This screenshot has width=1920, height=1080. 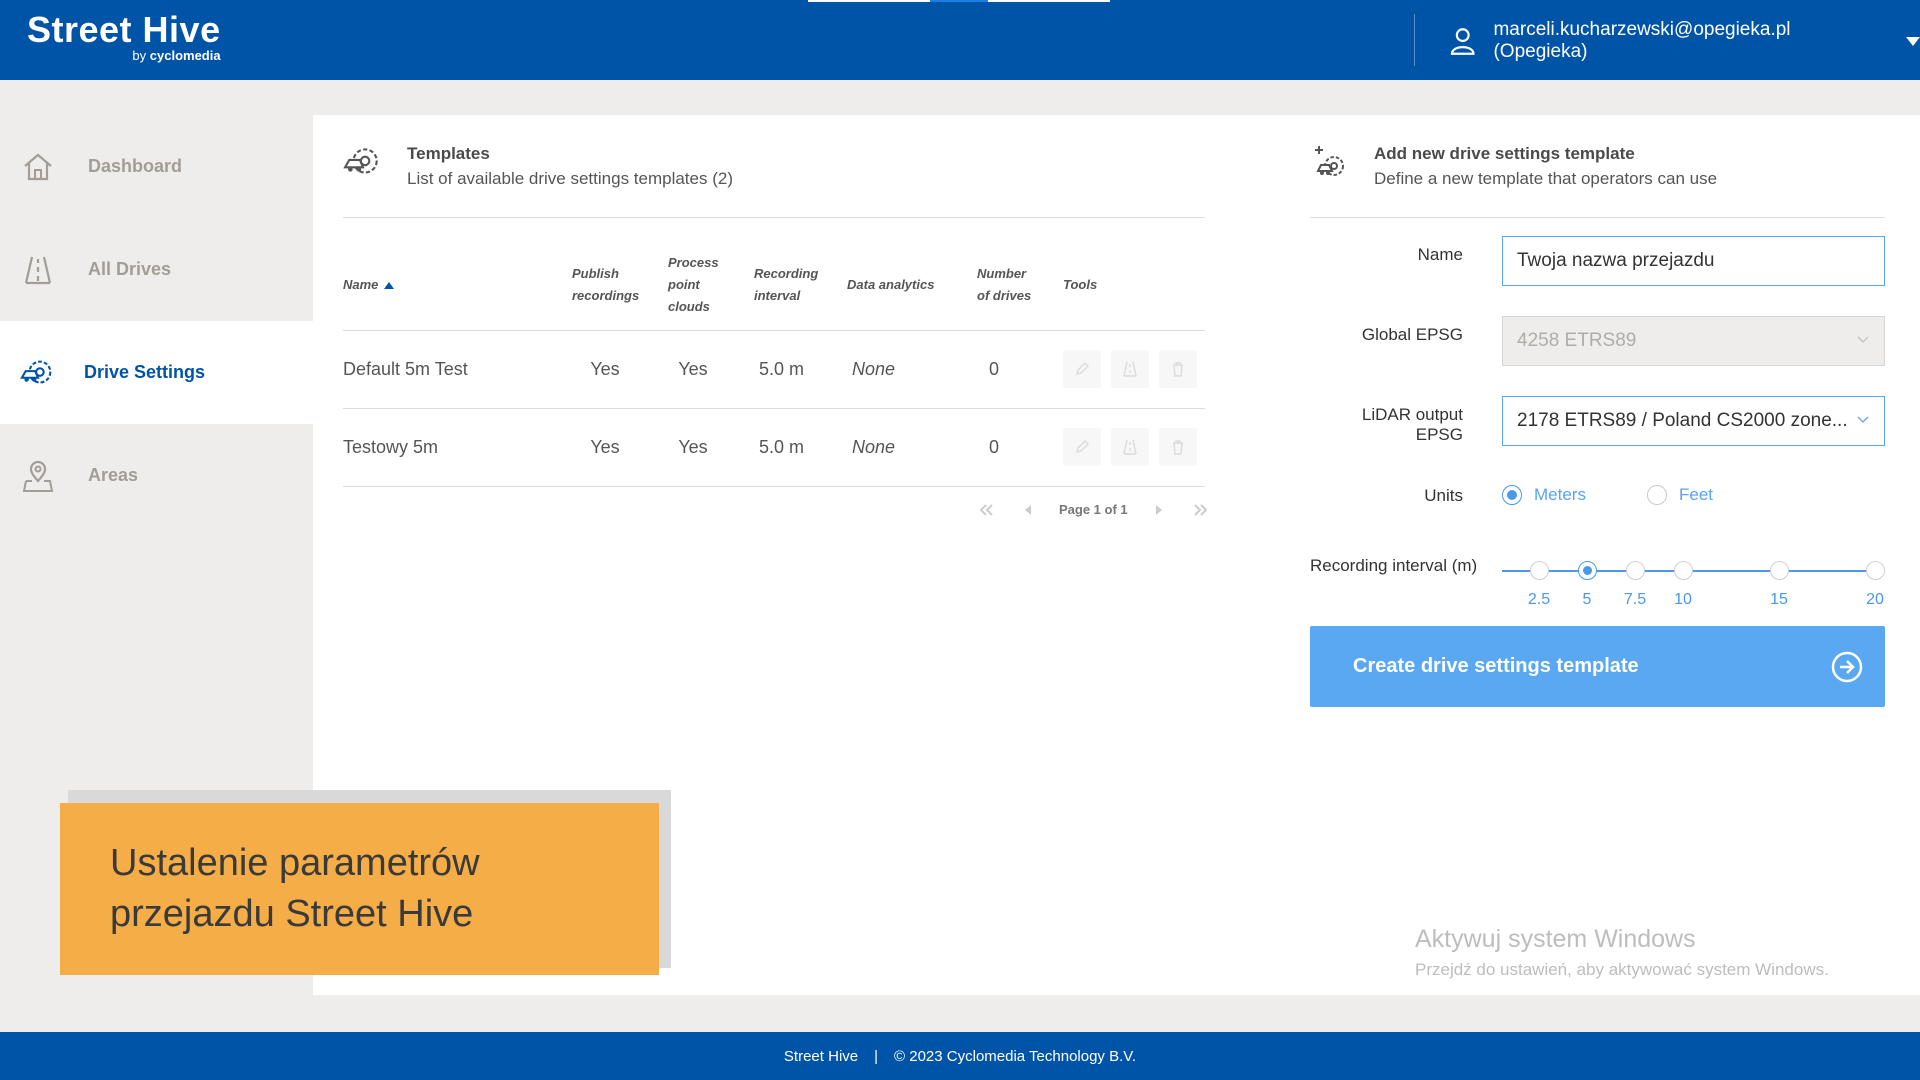 I want to click on name-input: Twoja nazwa przejazdu, so click(x=1693, y=261).